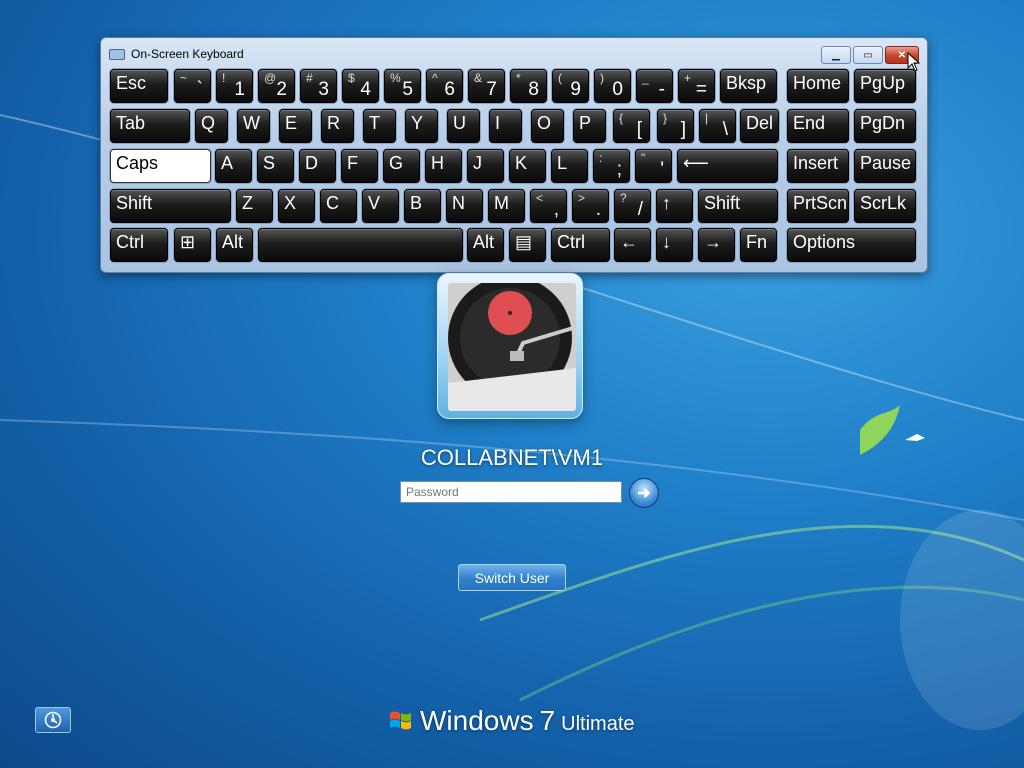  What do you see at coordinates (528, 86) in the screenshot?
I see `key-0-9: * 8` at bounding box center [528, 86].